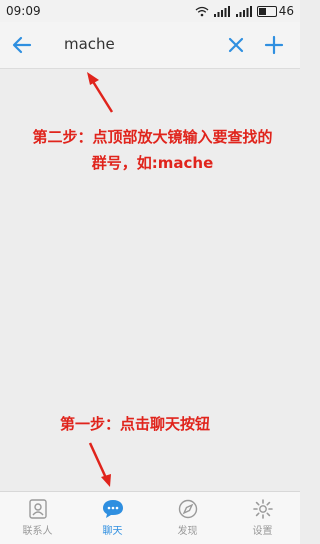 The height and width of the screenshot is (544, 320). I want to click on annotation-step-two: 第二步：点顶部放大镜输入要查找的 群号，如:mache, so click(152, 150).